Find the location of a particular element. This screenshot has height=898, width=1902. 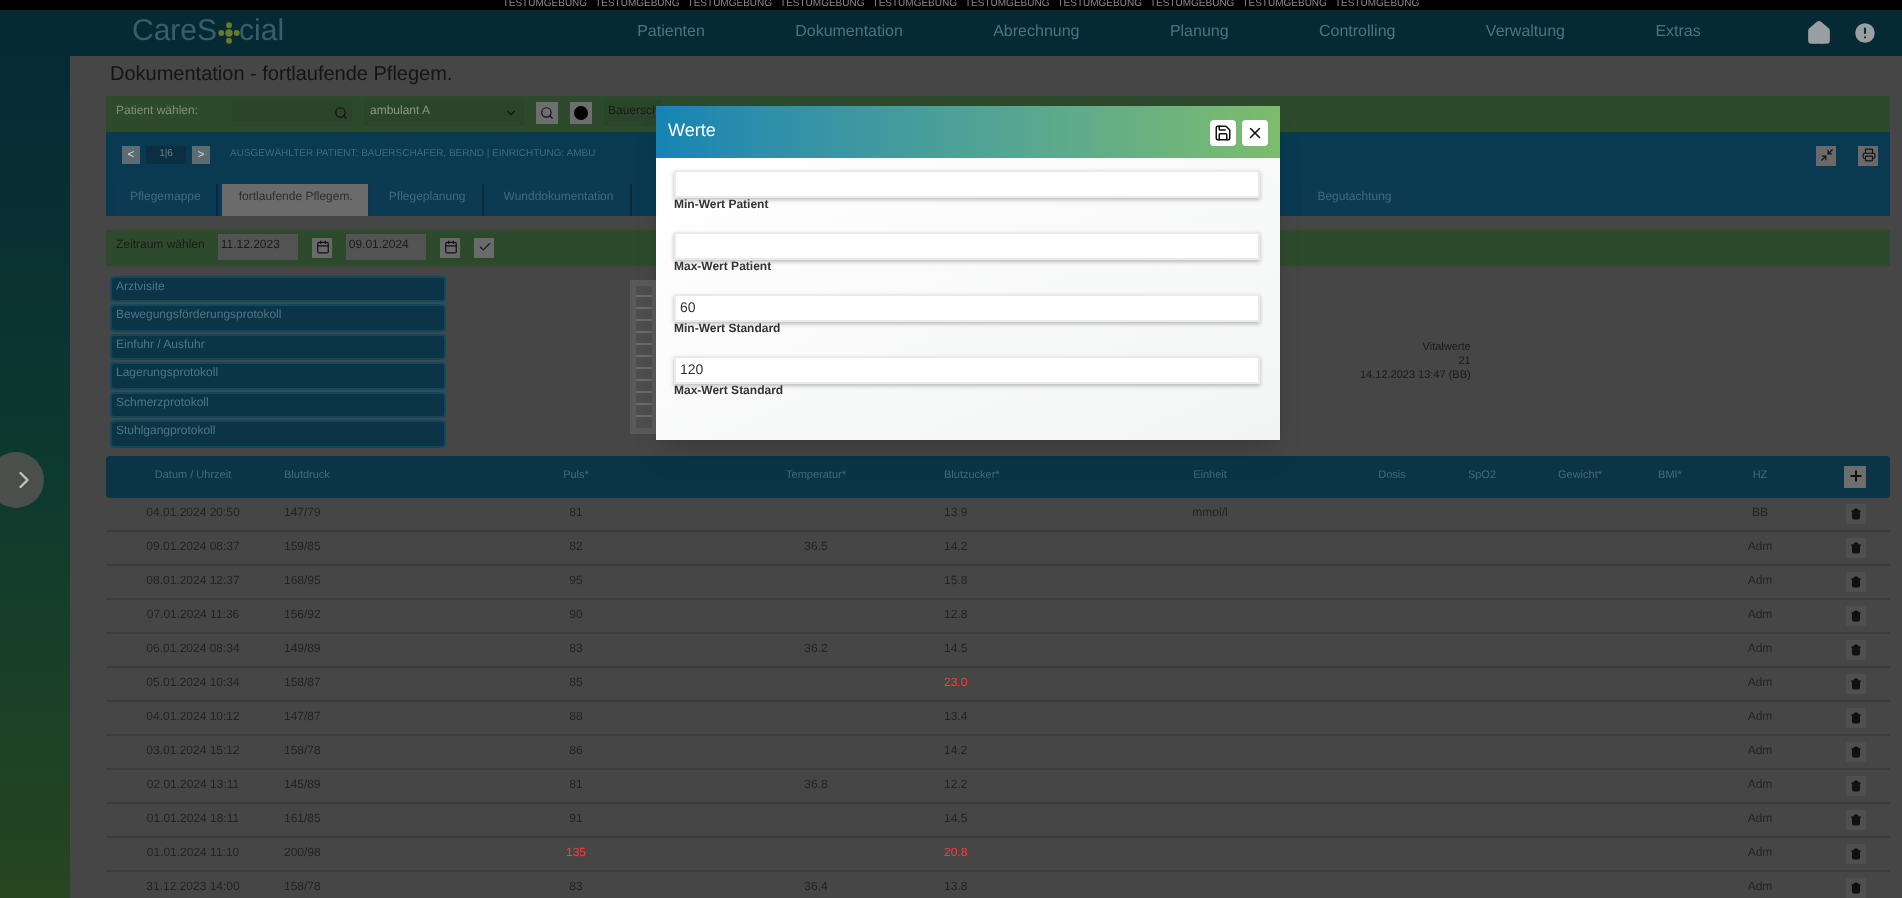

patient-search-field is located at coordinates (292, 113).